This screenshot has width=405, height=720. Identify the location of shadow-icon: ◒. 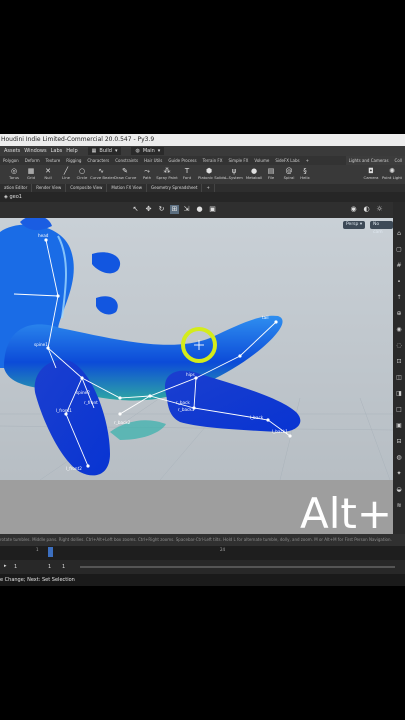
(399, 490).